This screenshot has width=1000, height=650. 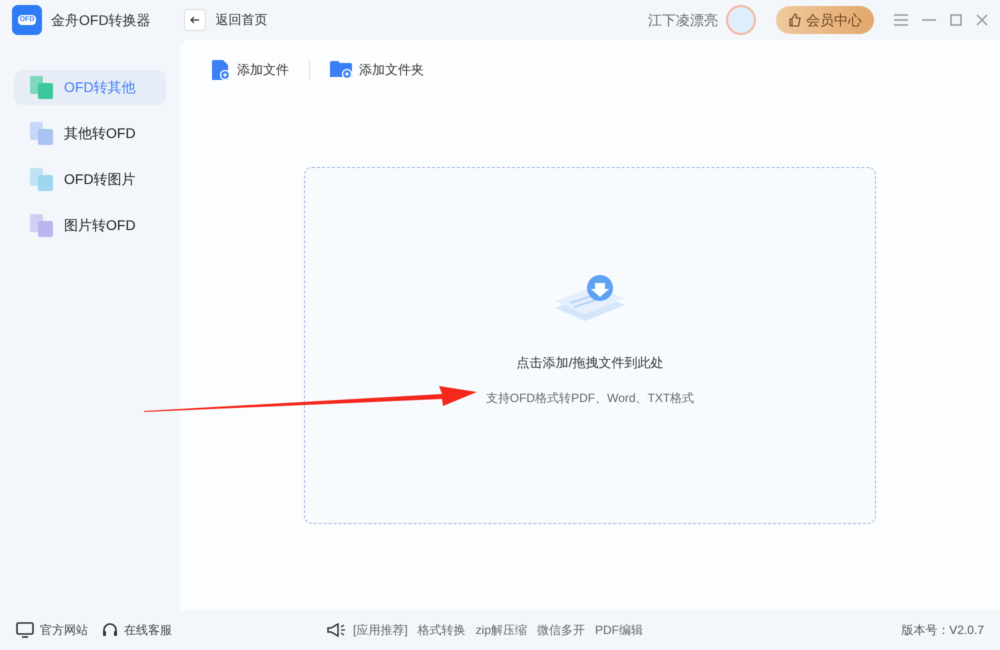 What do you see at coordinates (561, 630) in the screenshot?
I see `recommend-link: 微信多开` at bounding box center [561, 630].